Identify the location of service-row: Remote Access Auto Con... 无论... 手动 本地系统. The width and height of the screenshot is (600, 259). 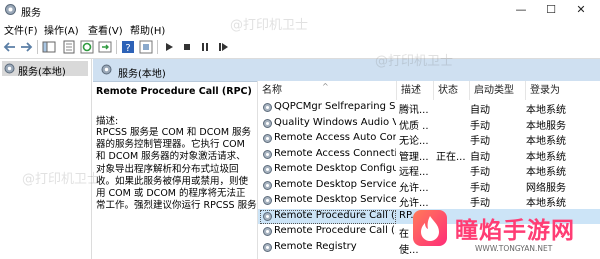
(429, 138).